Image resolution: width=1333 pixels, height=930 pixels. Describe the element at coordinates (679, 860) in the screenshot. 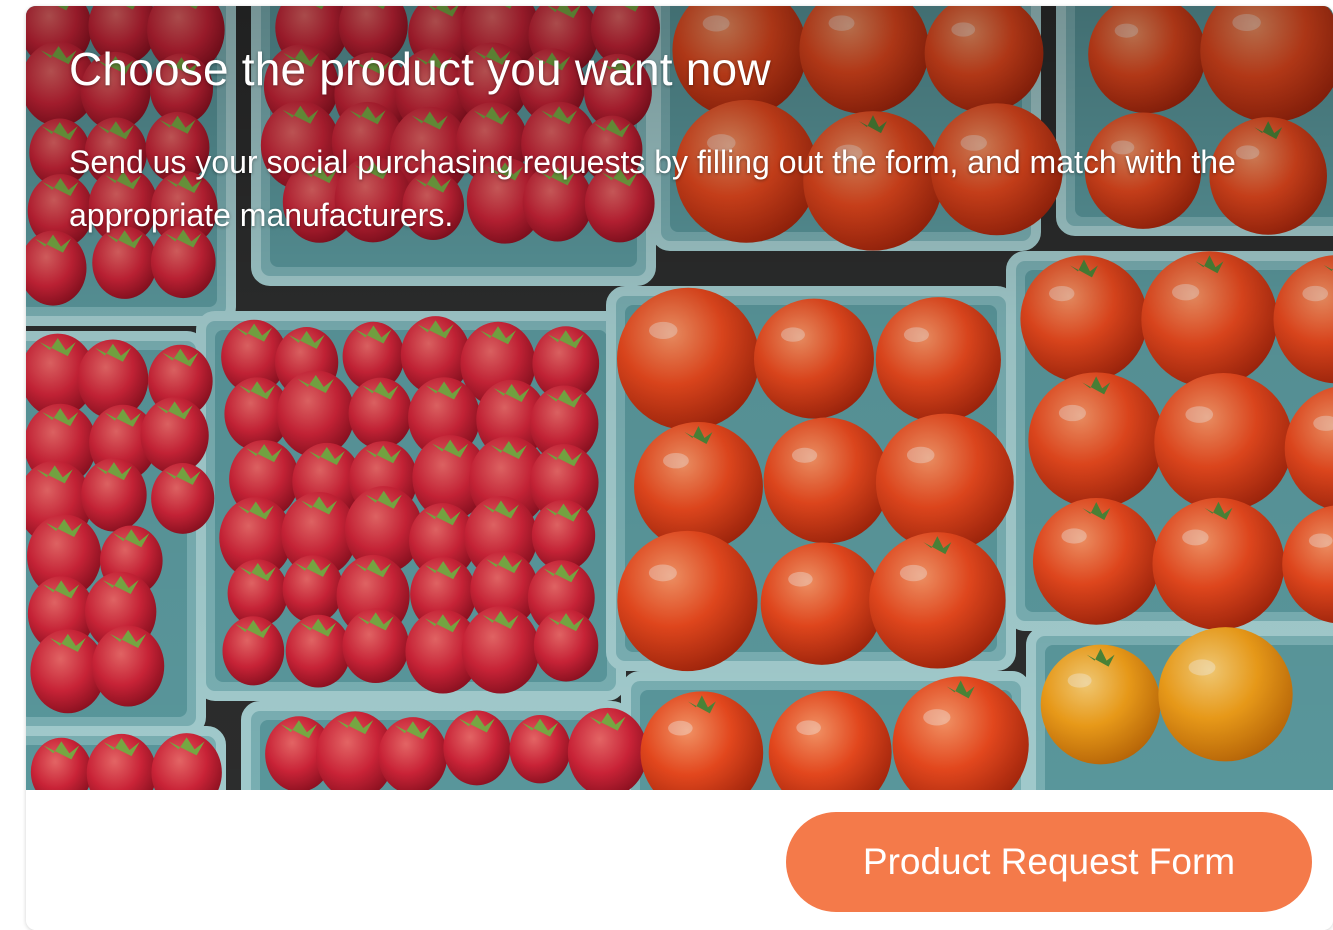

I see `card-footer: Product Request Form` at that location.